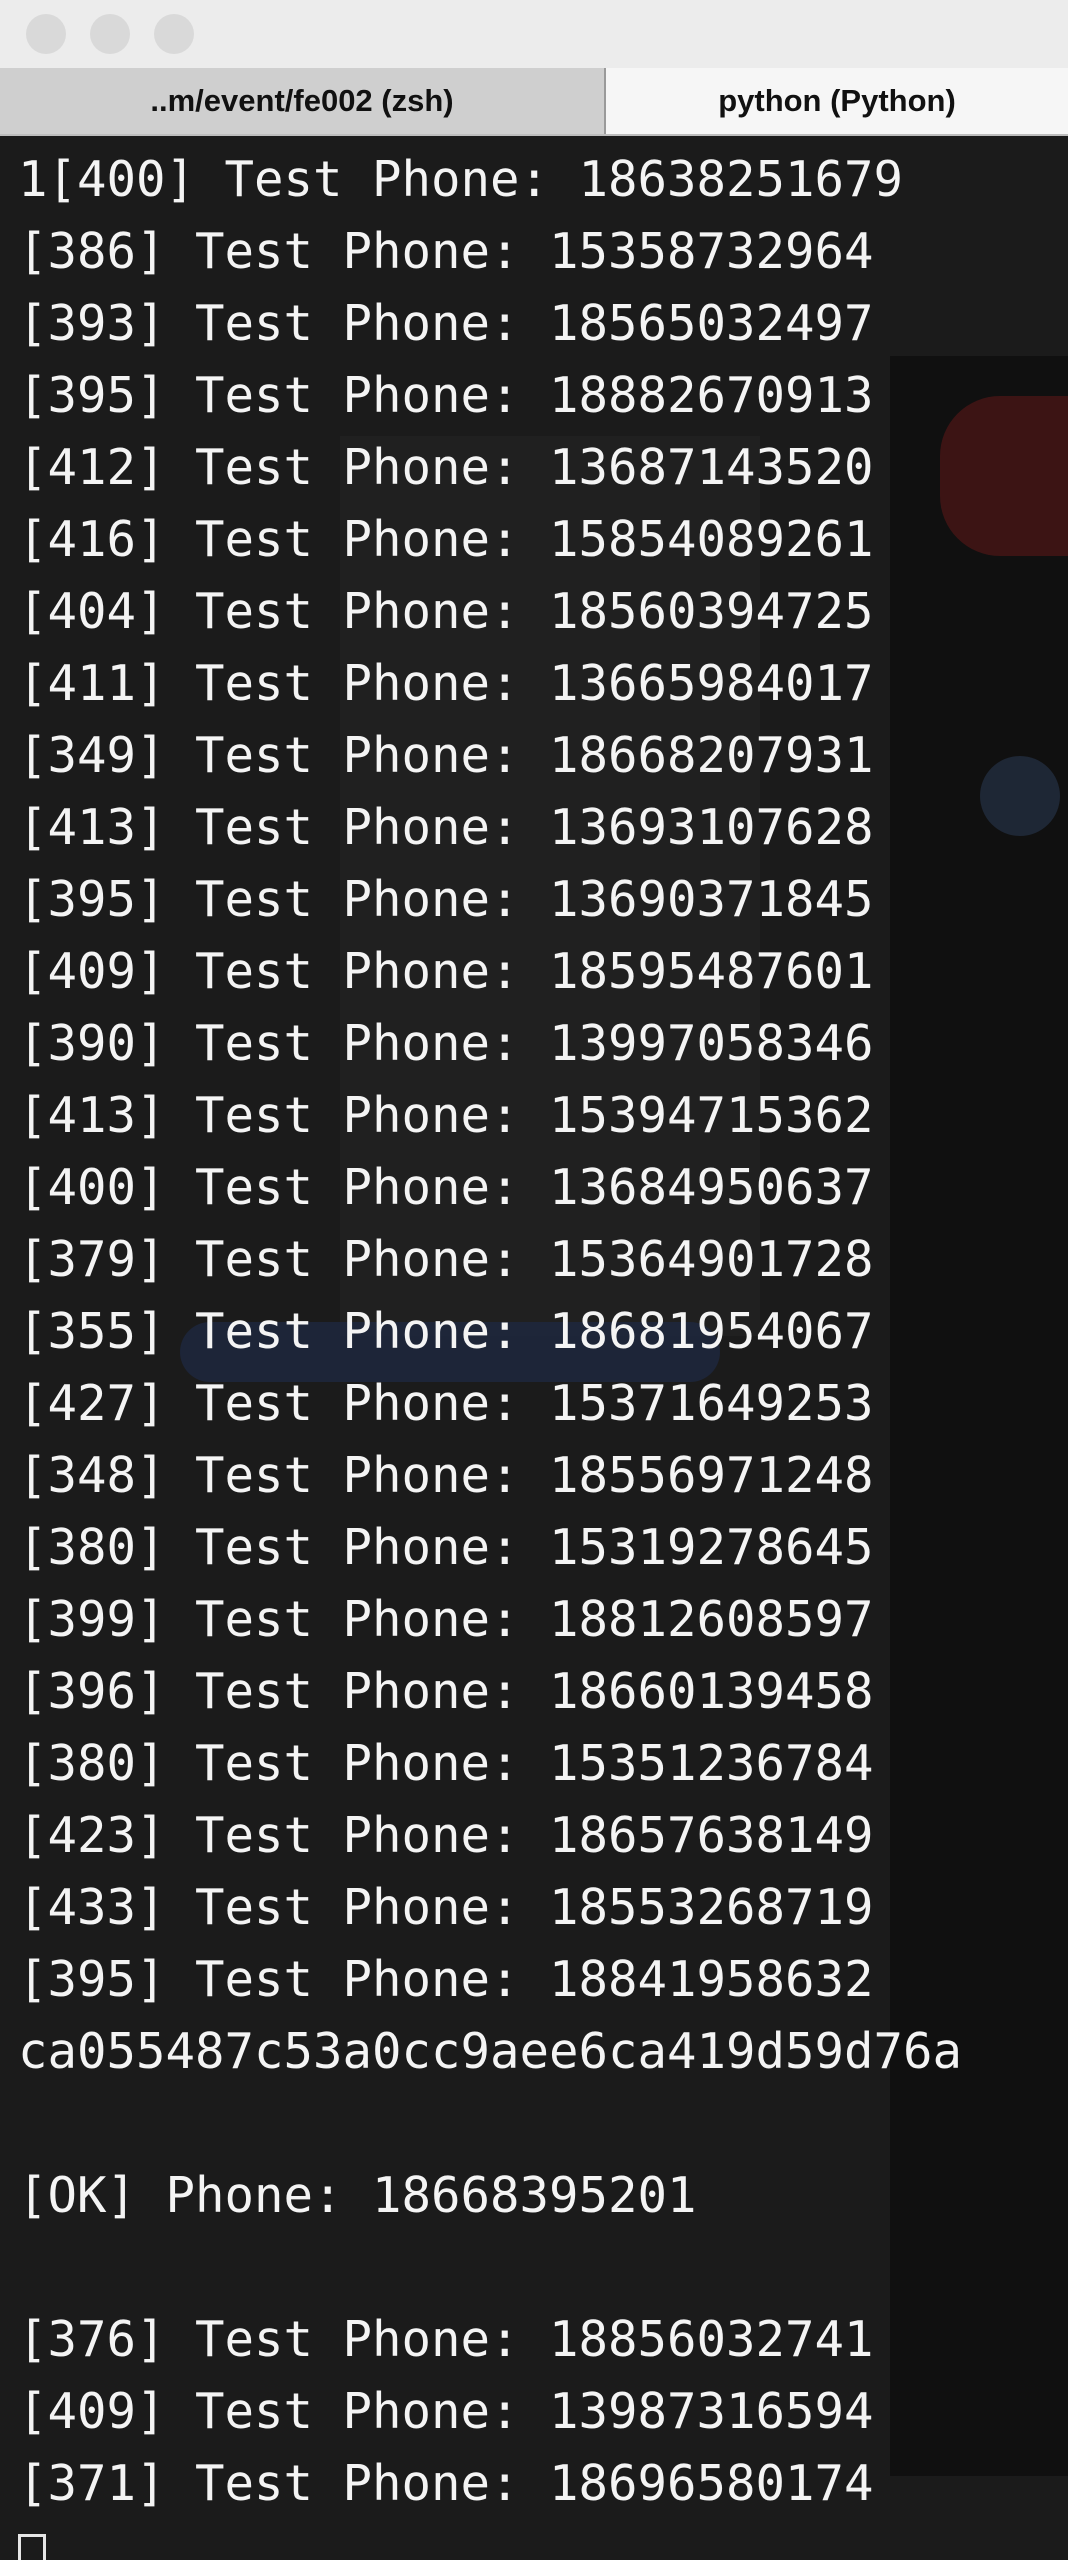 The width and height of the screenshot is (1068, 2560). I want to click on terminal-line: [348] Test Phone: 18556971248, so click(446, 1475).